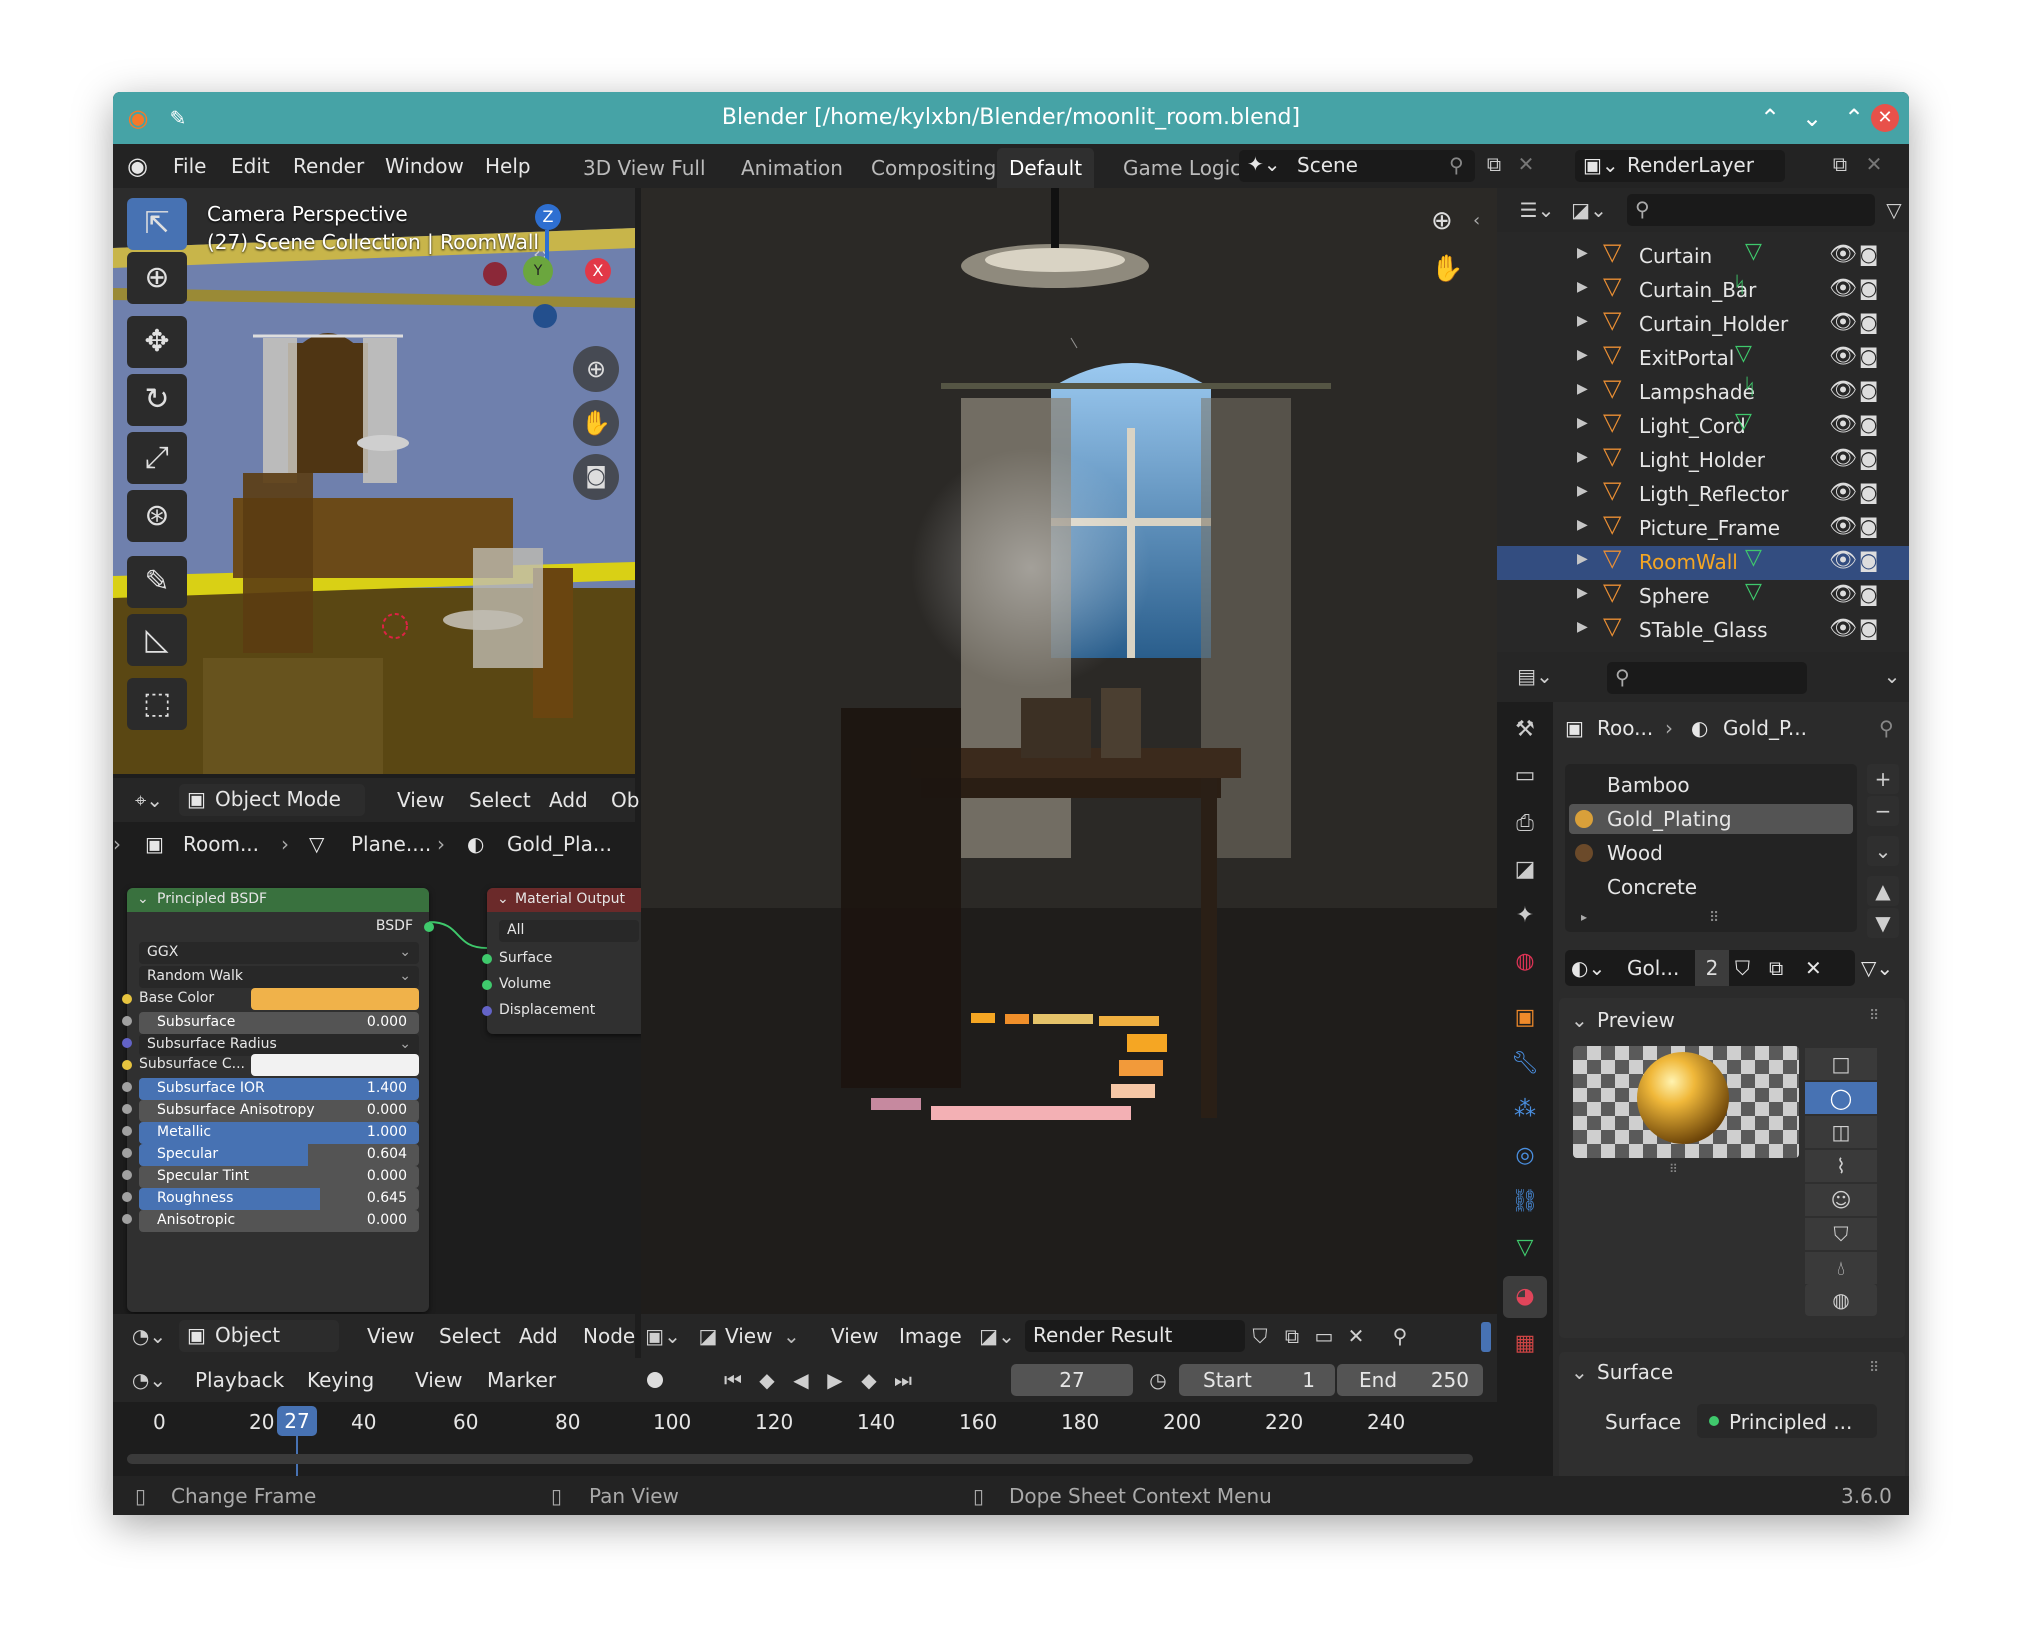 This screenshot has width=2021, height=1649. I want to click on add-slot-icon: +, so click(1883, 779).